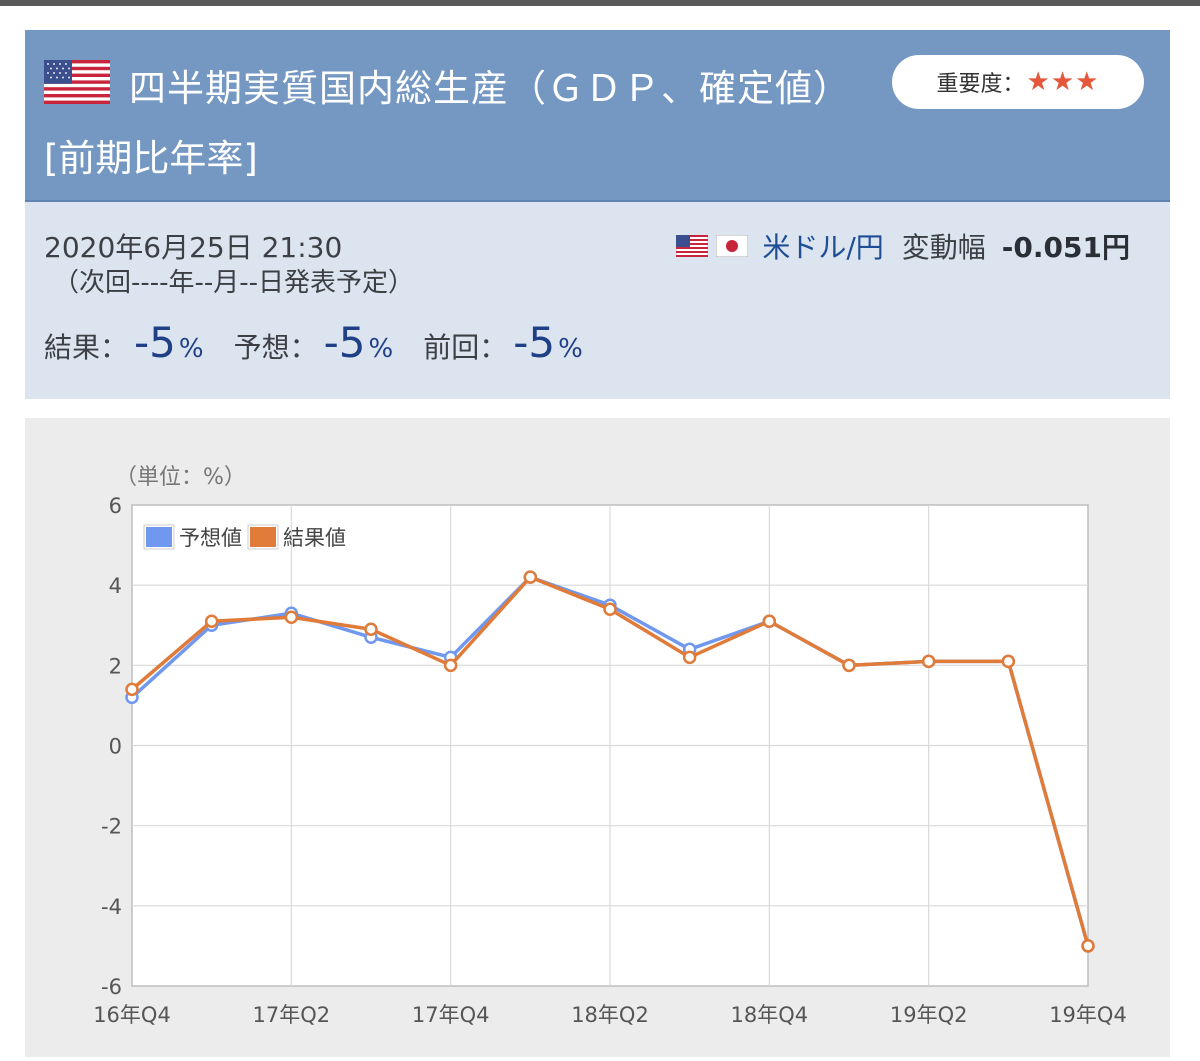 Image resolution: width=1200 pixels, height=1061 pixels. Describe the element at coordinates (570, 349) in the screenshot. I see `previous-unit: %` at that location.